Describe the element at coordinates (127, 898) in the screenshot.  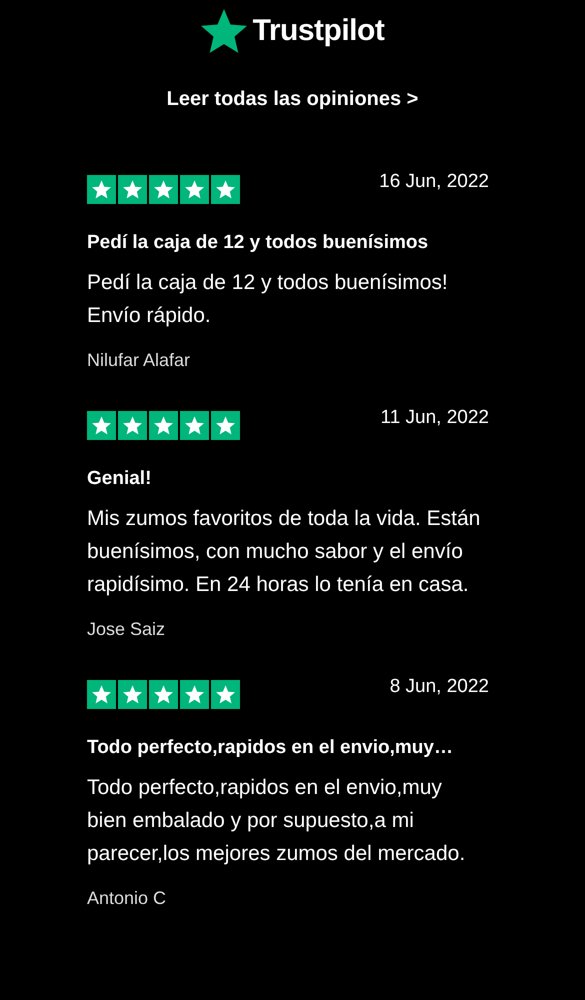
I see `reviewer-name: Antonio C` at that location.